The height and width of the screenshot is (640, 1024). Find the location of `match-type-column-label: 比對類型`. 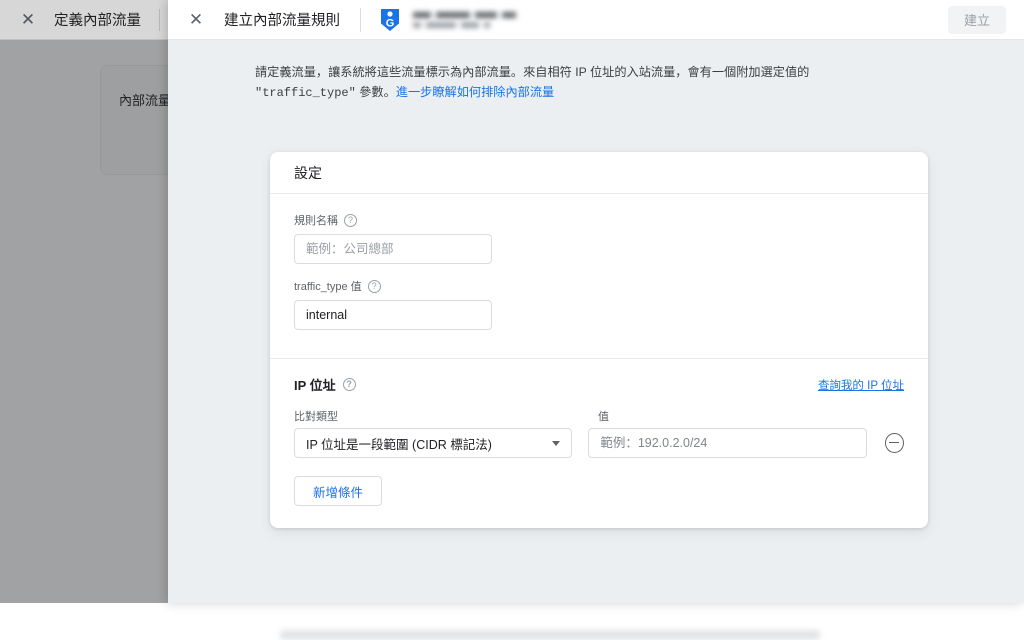

match-type-column-label: 比對類型 is located at coordinates (446, 416).